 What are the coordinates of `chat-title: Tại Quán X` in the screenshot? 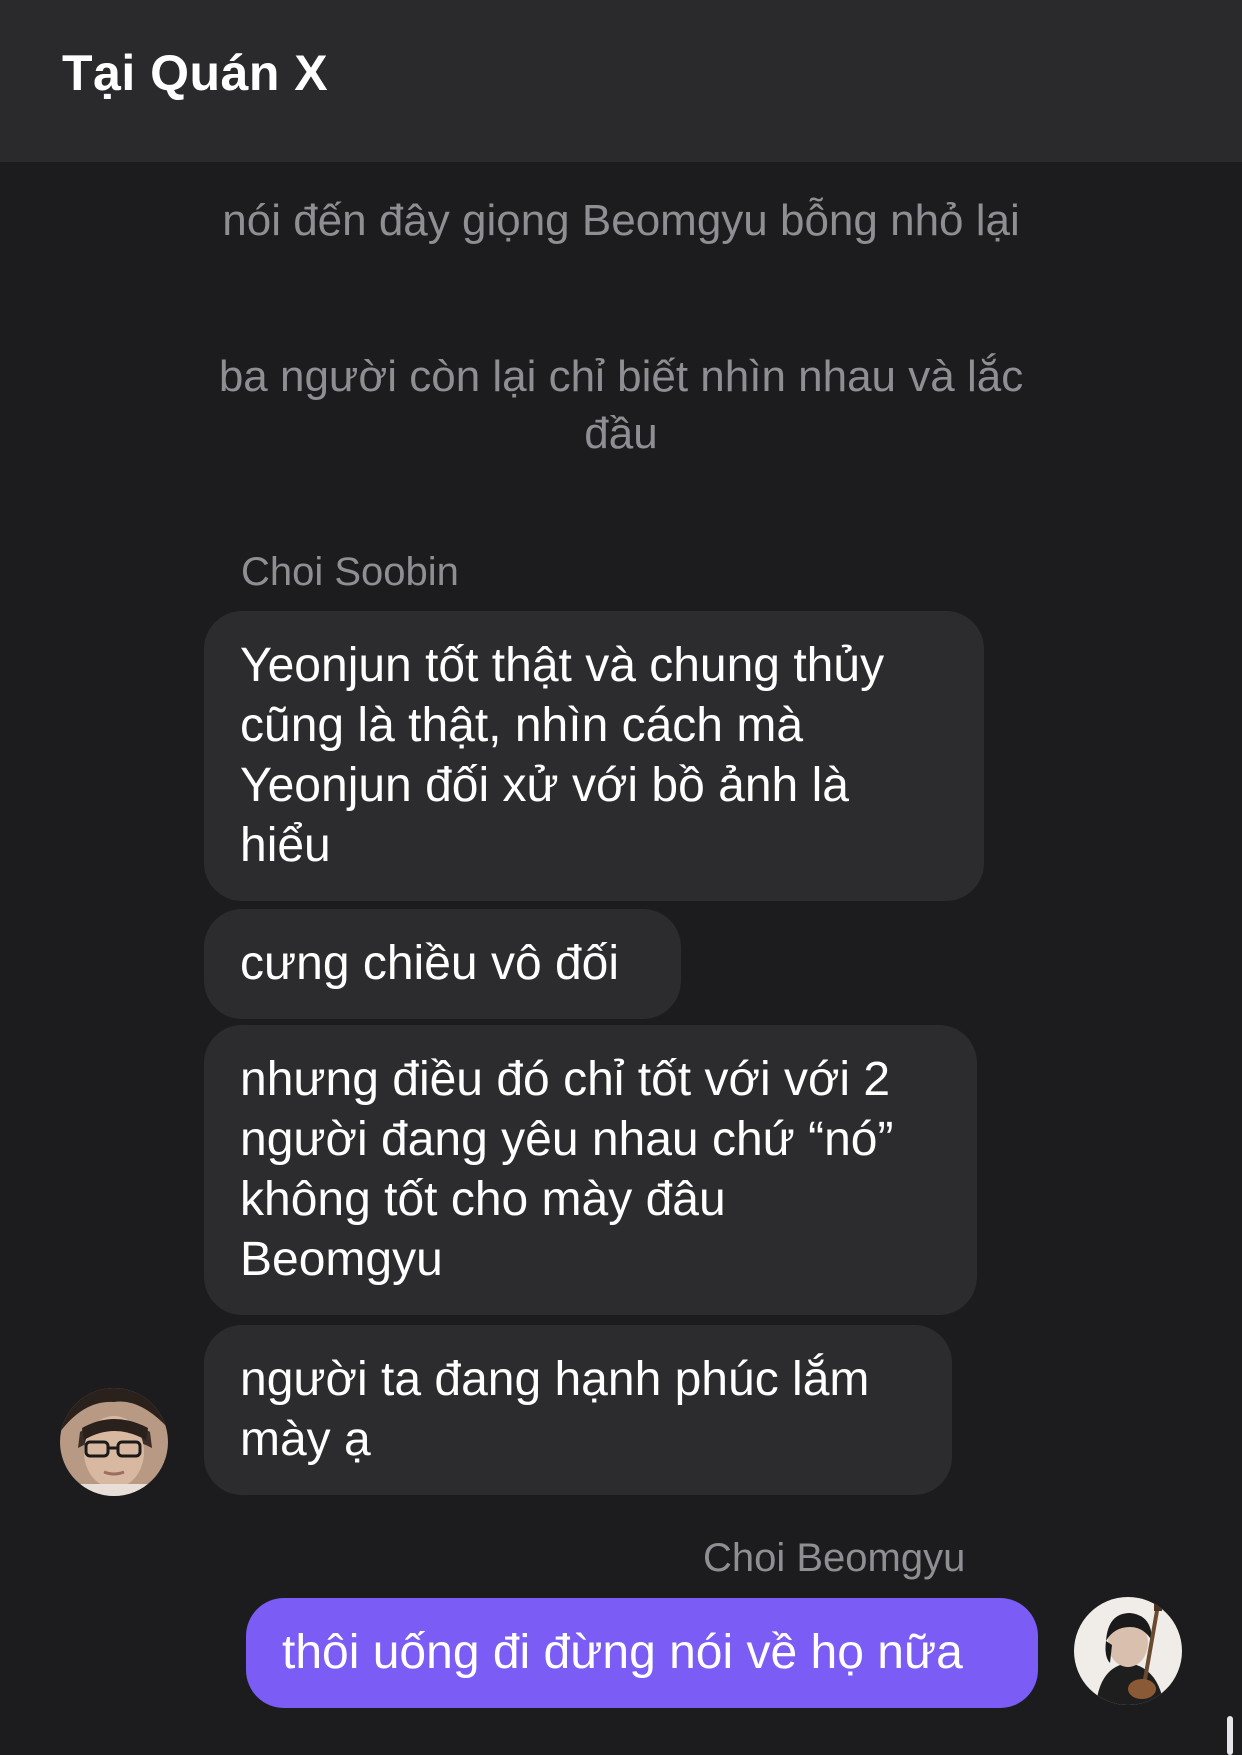 It's located at (195, 73).